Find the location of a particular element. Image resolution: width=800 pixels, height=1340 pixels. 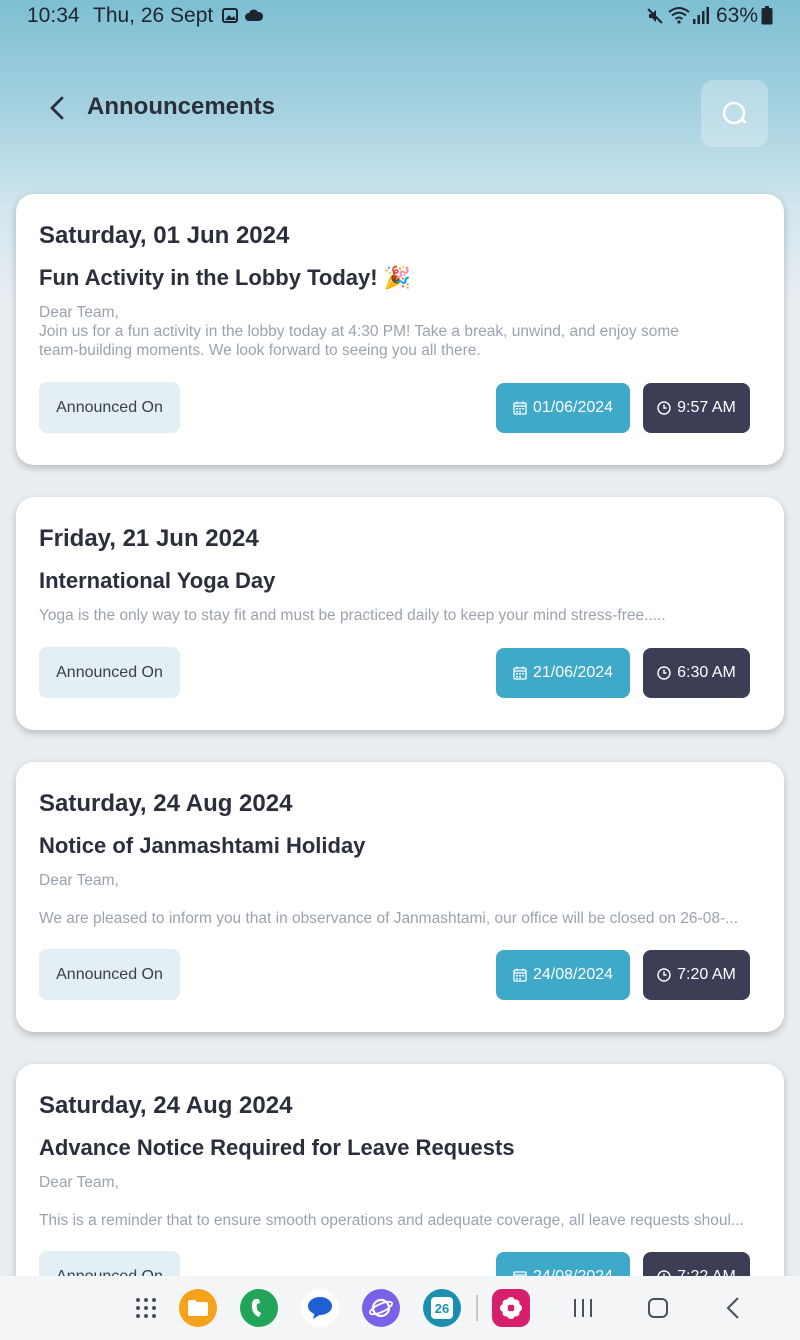

announced-time-badge: 6:30 AM is located at coordinates (696, 673).